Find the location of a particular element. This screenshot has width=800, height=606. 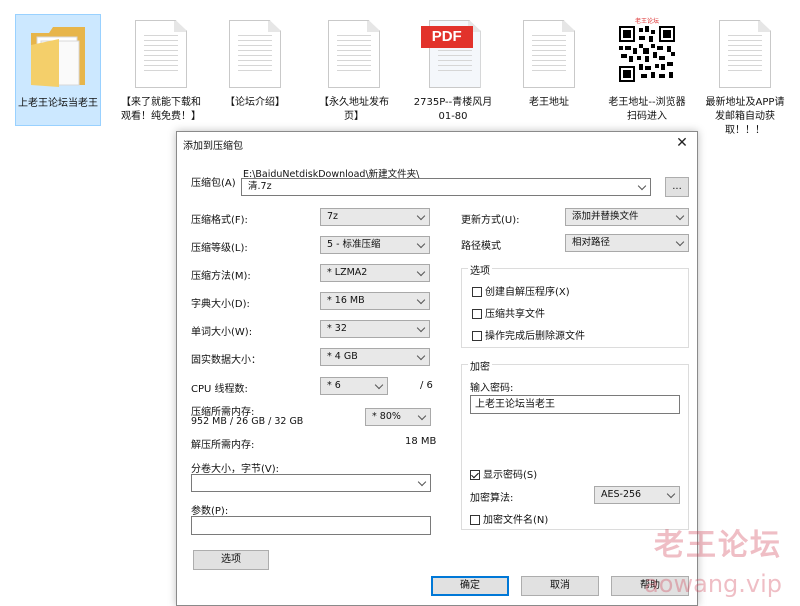

file-label: 【来了就能下载和观看！纯免费！】 is located at coordinates (161, 109).